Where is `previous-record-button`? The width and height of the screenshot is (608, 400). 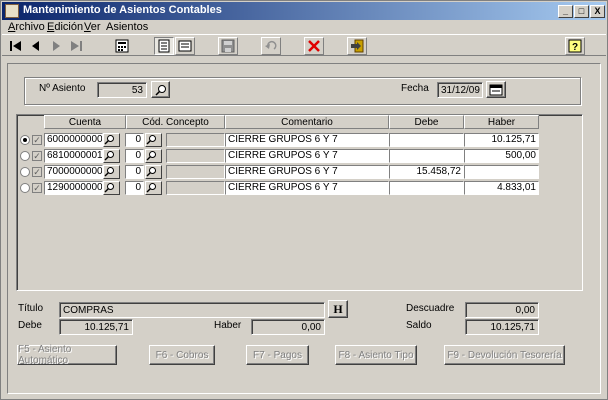 previous-record-button is located at coordinates (36, 46).